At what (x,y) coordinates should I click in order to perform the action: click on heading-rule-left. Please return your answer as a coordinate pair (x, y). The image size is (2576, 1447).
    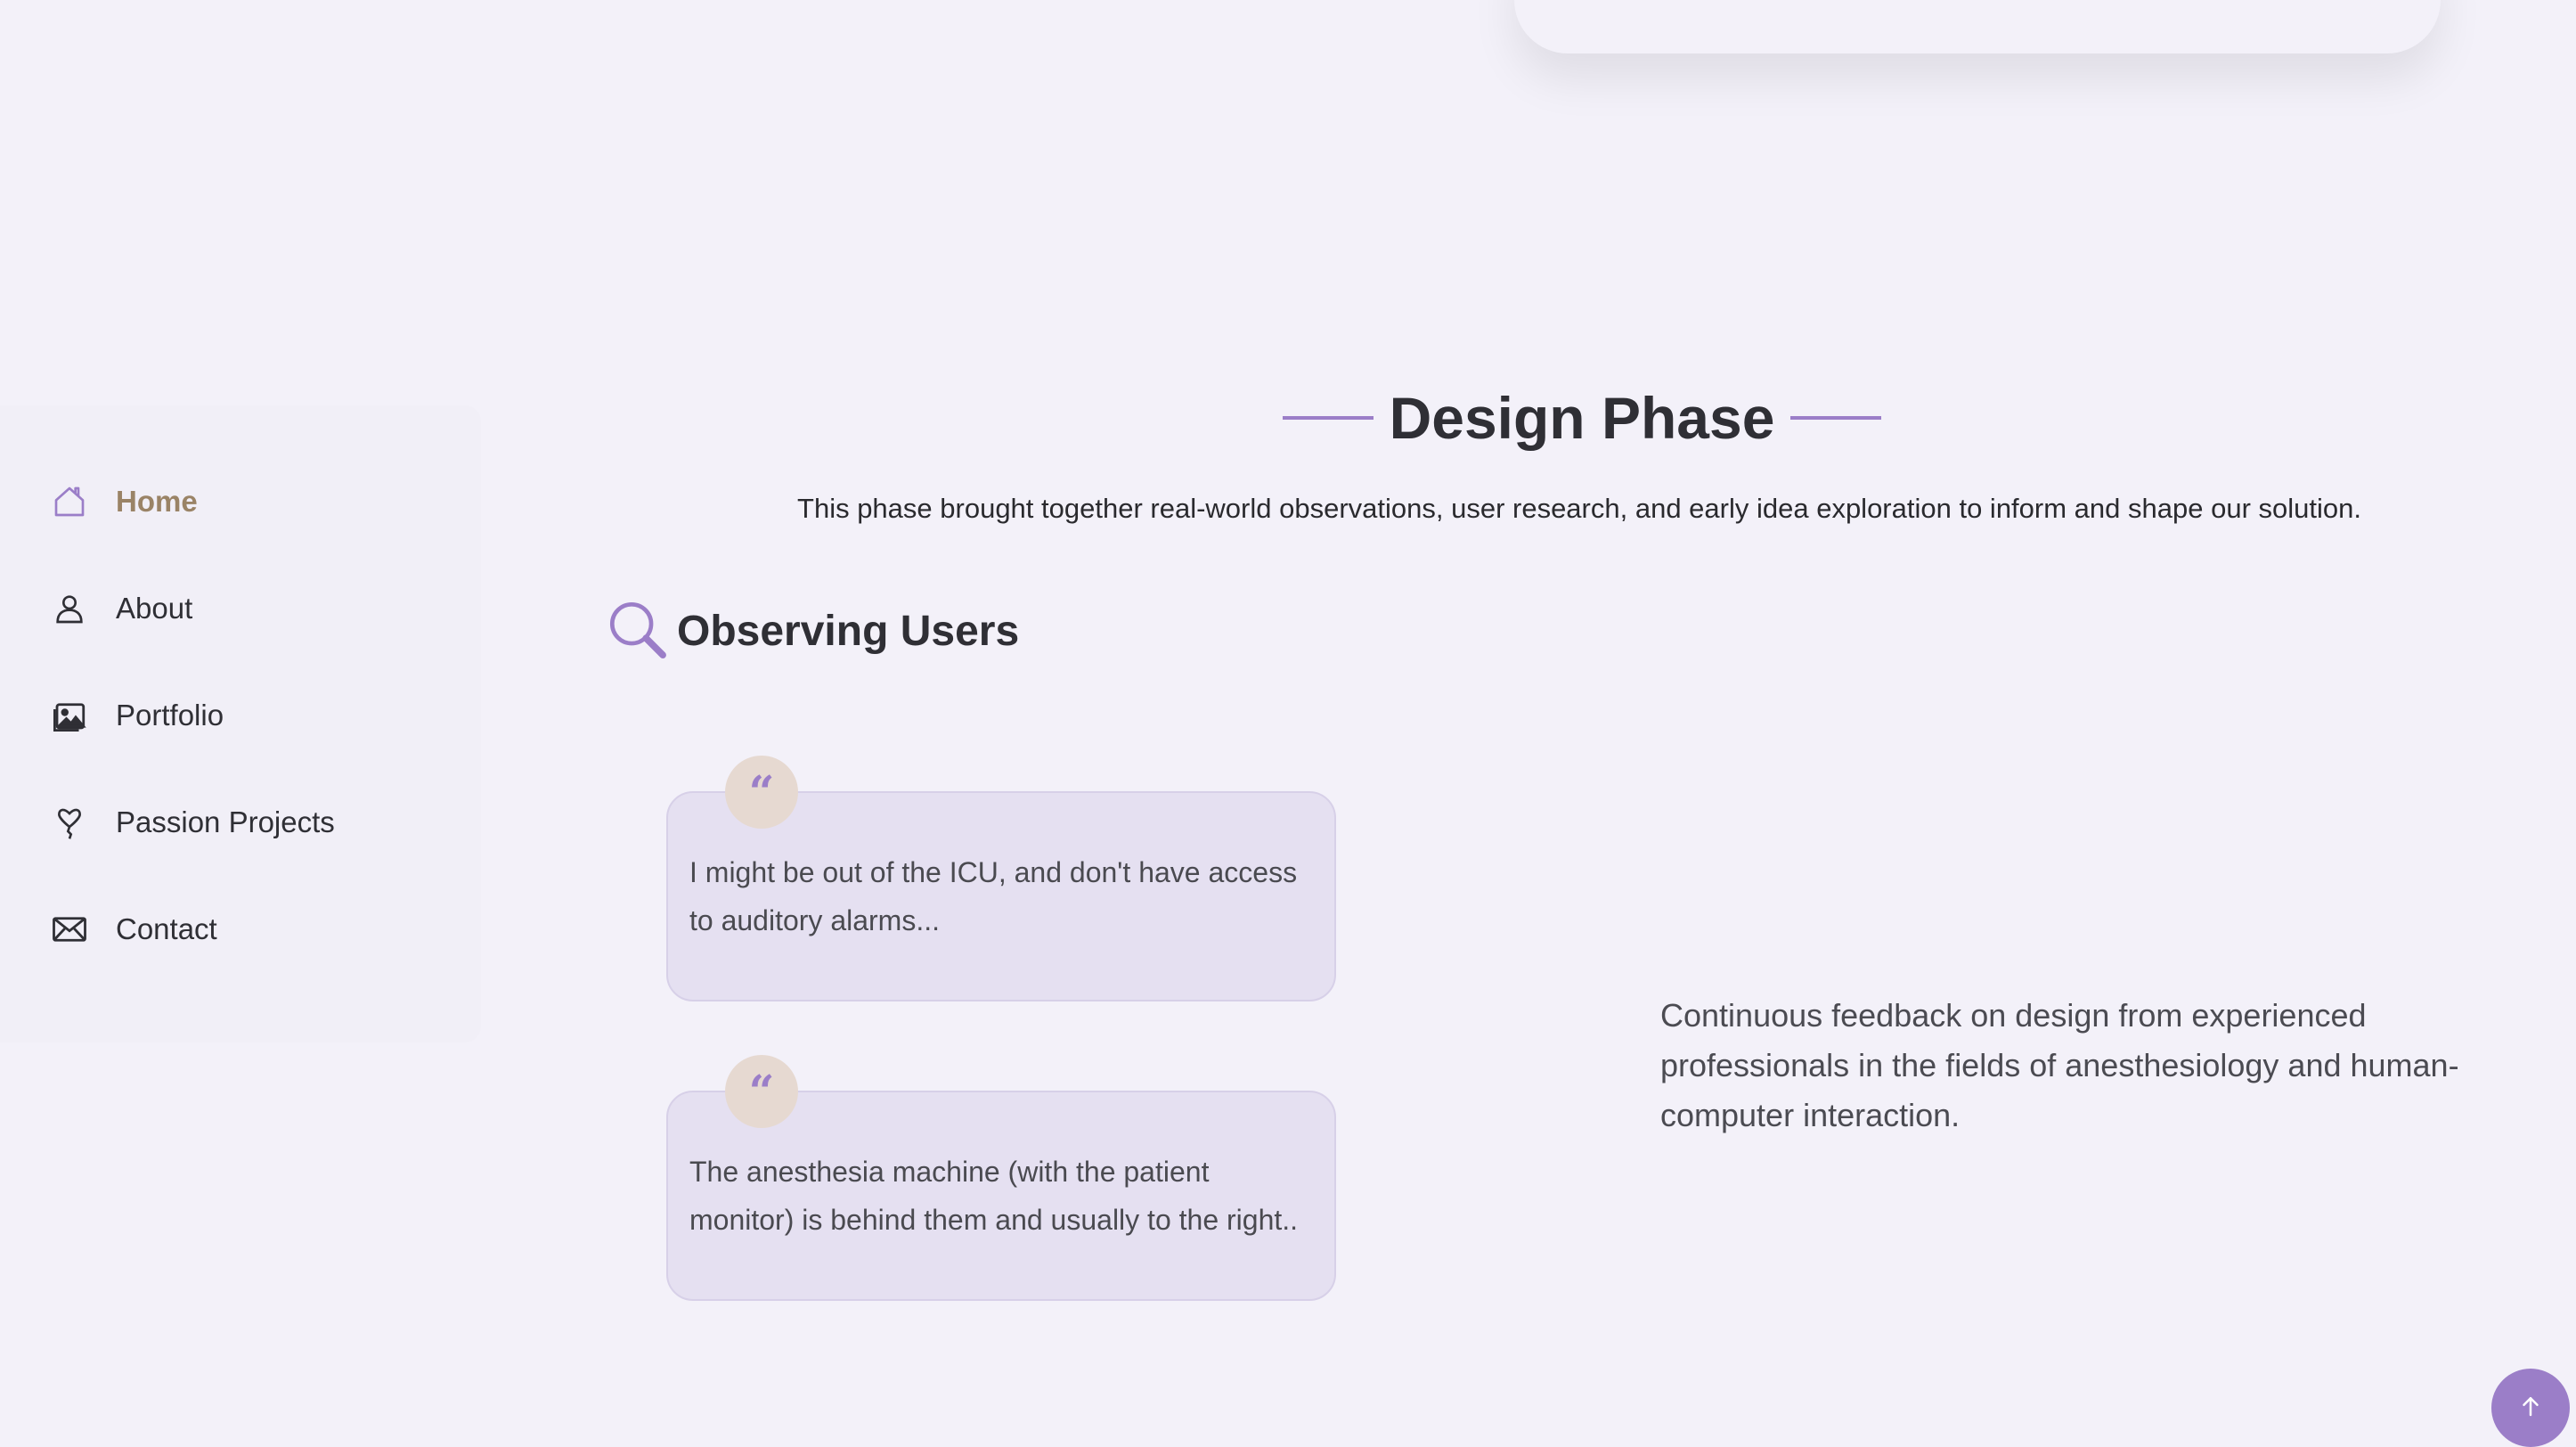
    Looking at the image, I should click on (1329, 418).